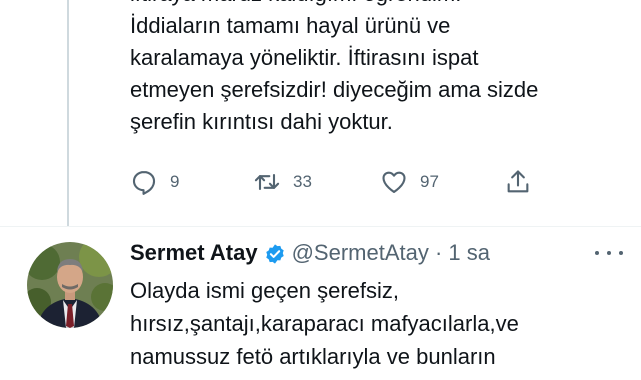  What do you see at coordinates (320, 226) in the screenshot?
I see `tweet-divider` at bounding box center [320, 226].